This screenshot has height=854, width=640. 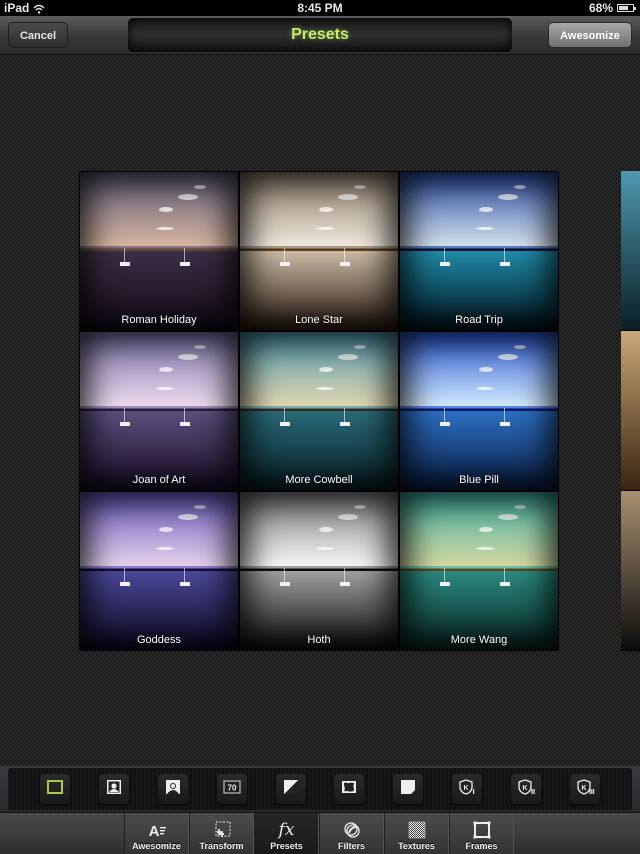 I want to click on textures-icon, so click(x=417, y=830).